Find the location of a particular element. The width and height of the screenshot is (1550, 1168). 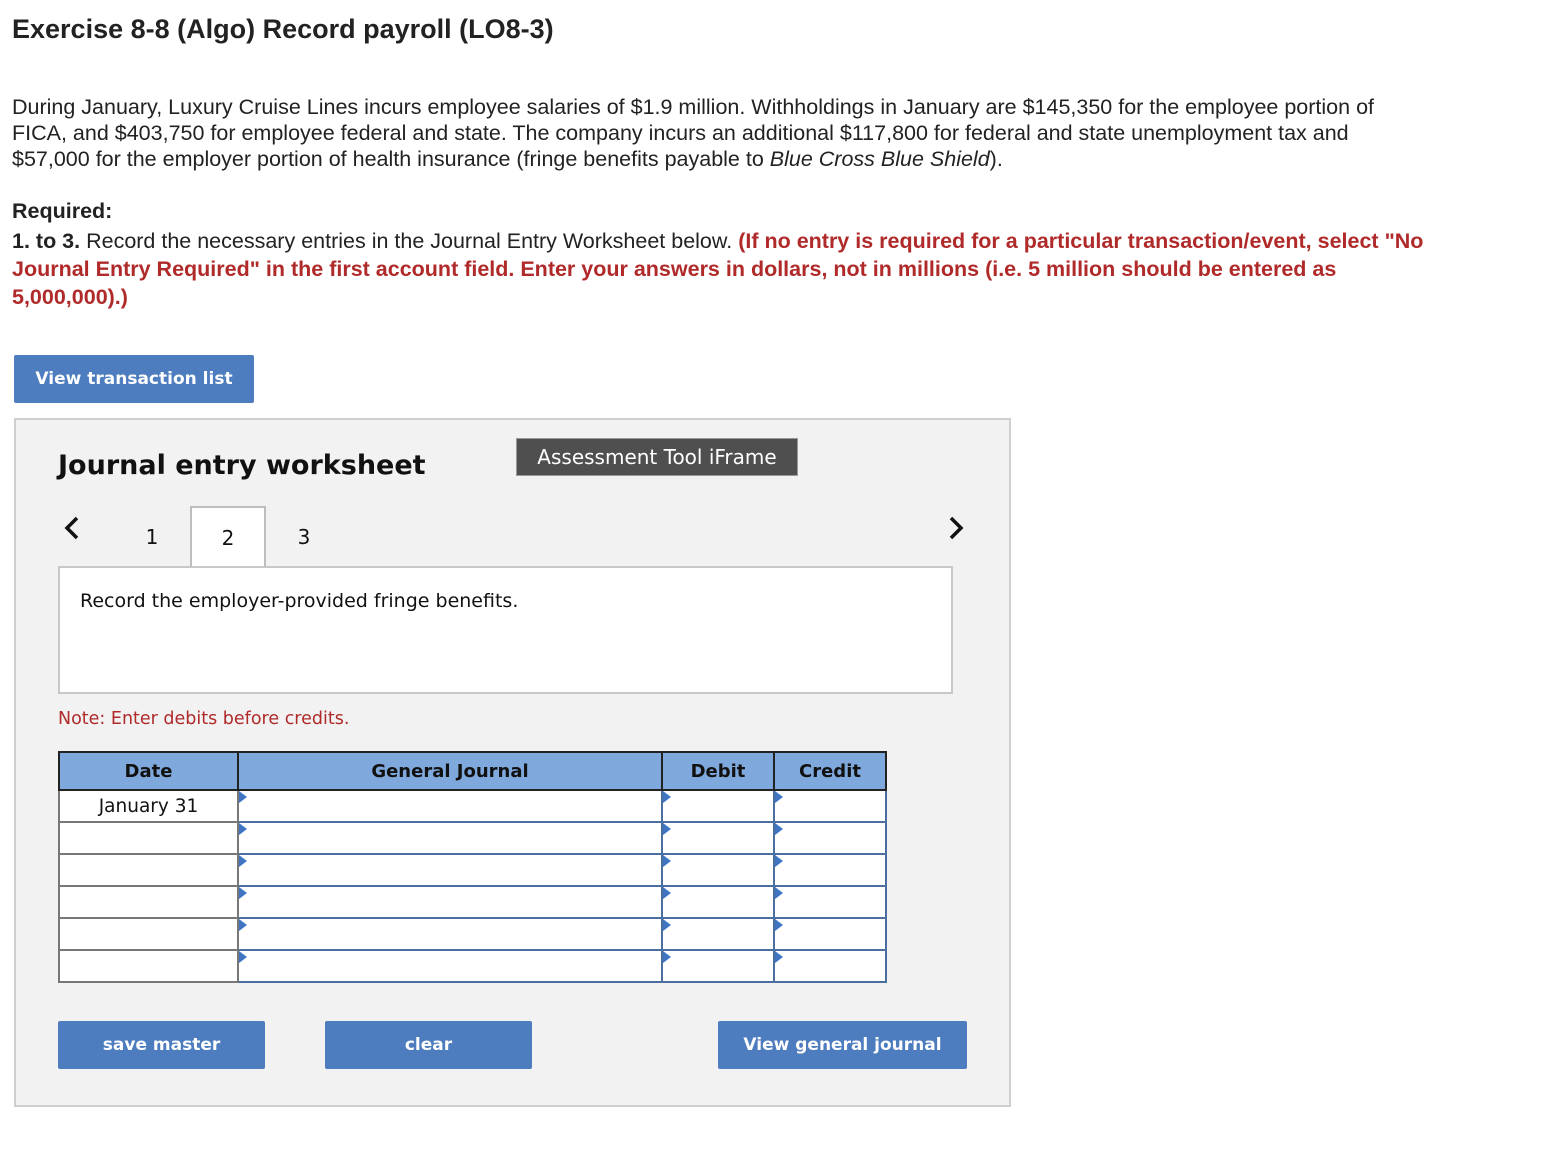

column-header-general-journal: General Journal is located at coordinates (450, 771).